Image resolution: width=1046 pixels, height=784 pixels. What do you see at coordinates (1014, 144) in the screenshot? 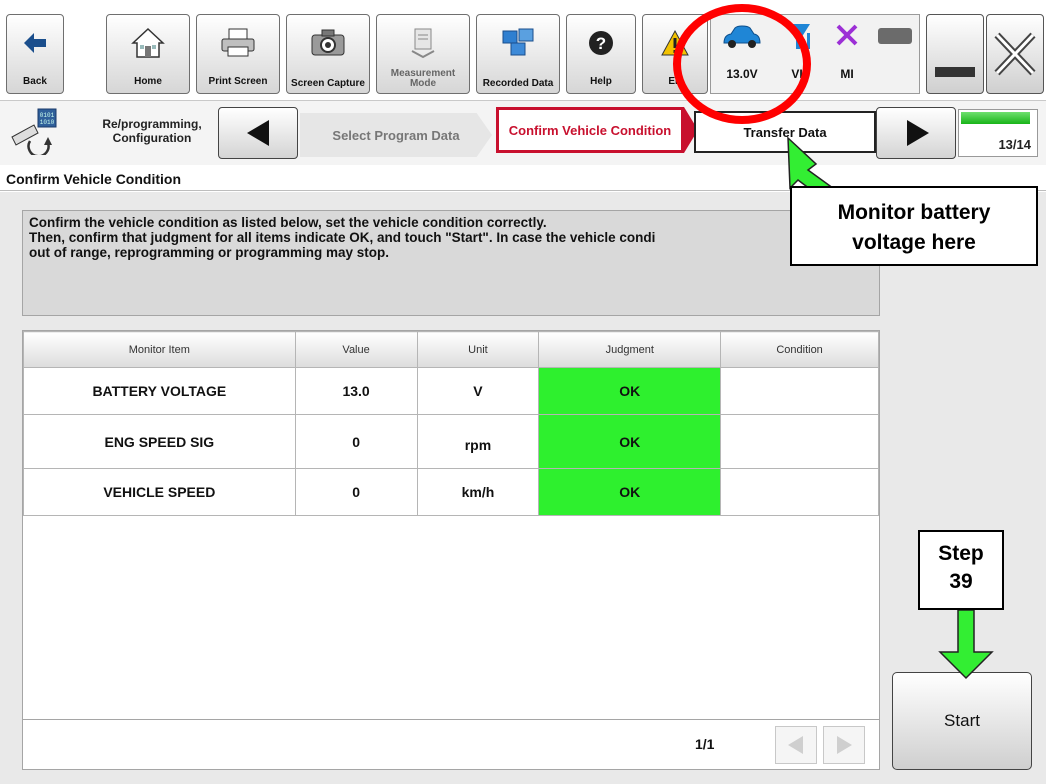
I see `progress-text: 13/14` at bounding box center [1014, 144].